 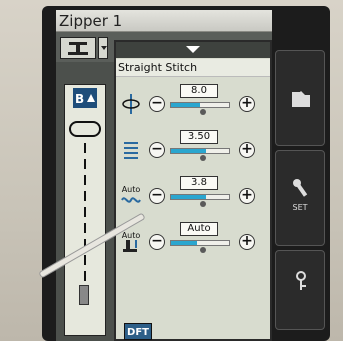 What do you see at coordinates (91, 21) in the screenshot?
I see `window-title: Zipper 1` at bounding box center [91, 21].